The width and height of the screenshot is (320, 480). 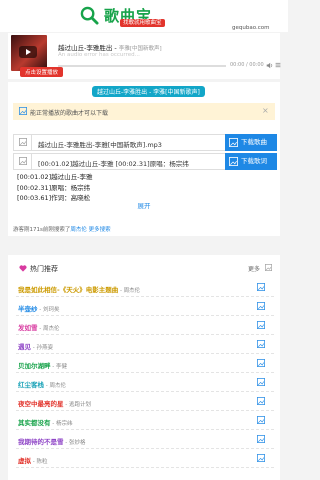 I want to click on list-item: 半壶纱 - 刘珂矣, so click(x=145, y=306).